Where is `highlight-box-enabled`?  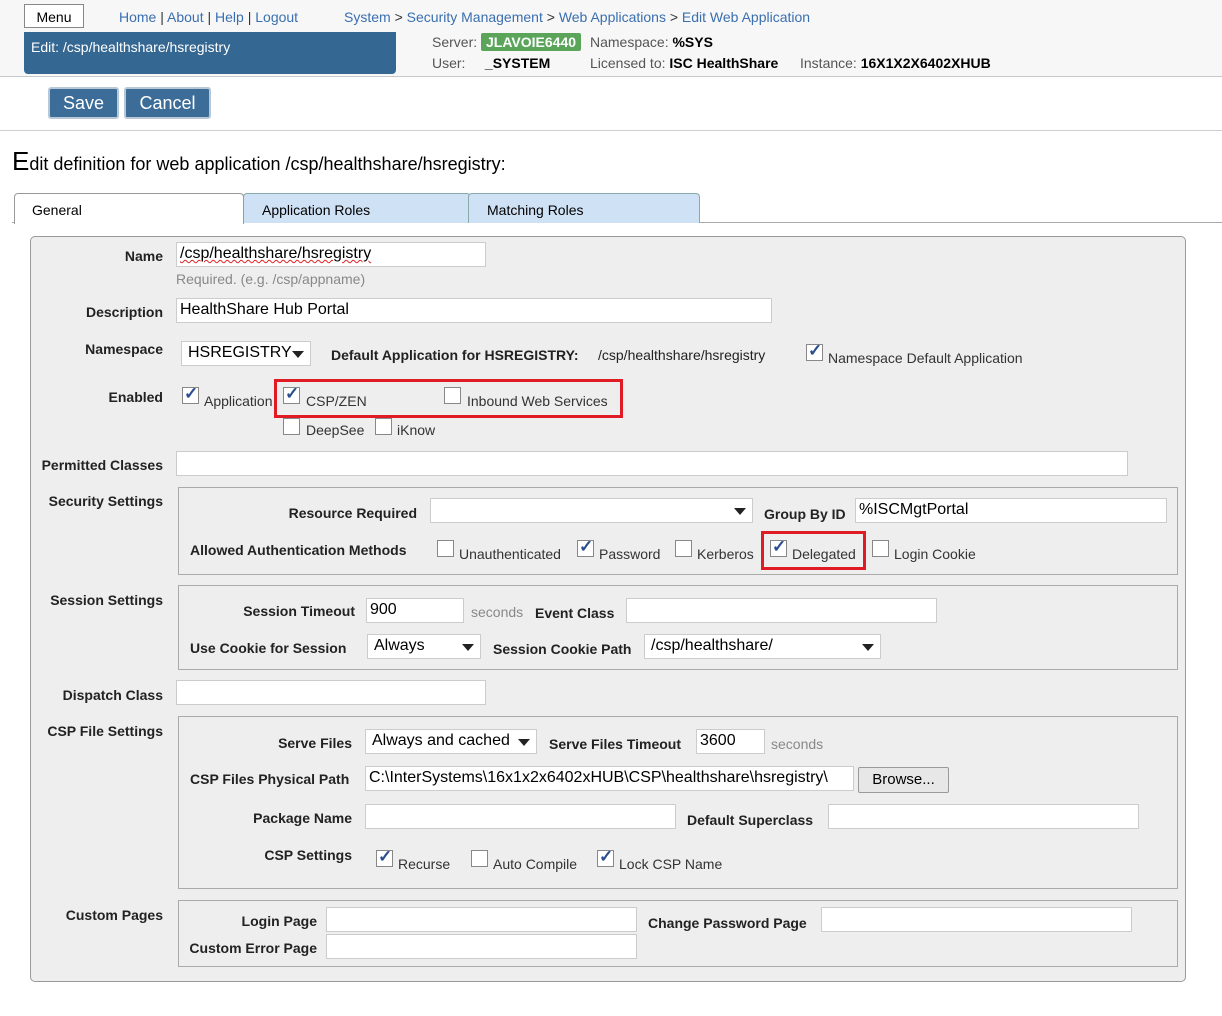
highlight-box-enabled is located at coordinates (448, 398).